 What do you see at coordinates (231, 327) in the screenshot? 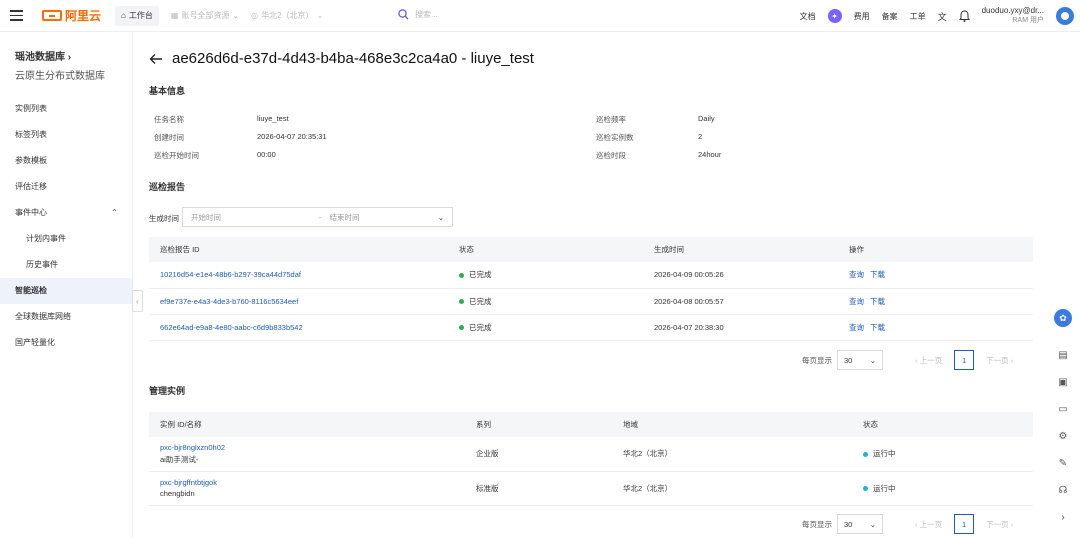
I see `report-id-link: 662e64ad-e9a8-4e80-aabc-c6d9b833b542` at bounding box center [231, 327].